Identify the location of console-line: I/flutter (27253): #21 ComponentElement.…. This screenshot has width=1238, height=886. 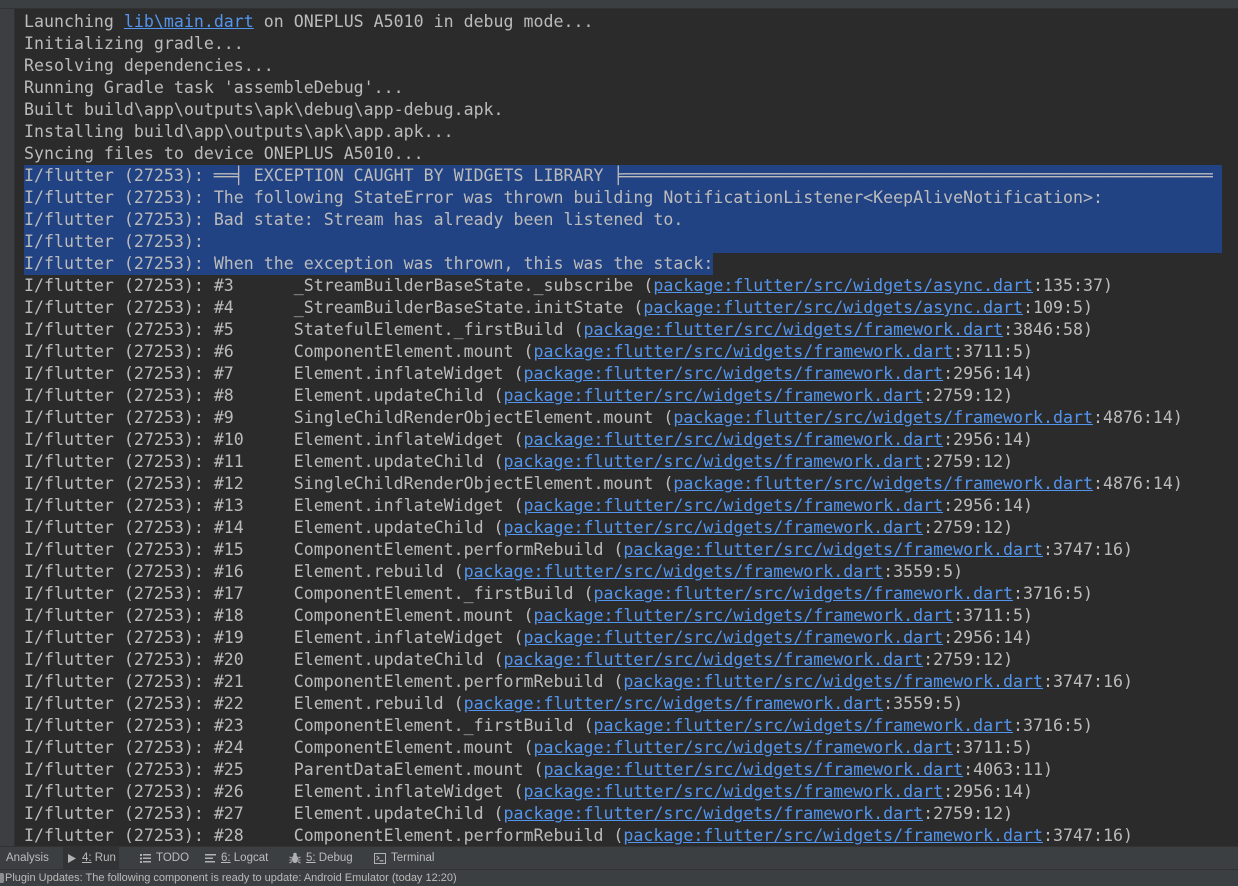
(623, 682).